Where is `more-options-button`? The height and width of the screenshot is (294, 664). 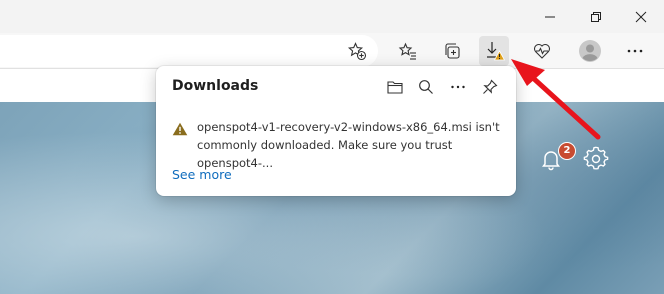
more-options-button is located at coordinates (458, 87).